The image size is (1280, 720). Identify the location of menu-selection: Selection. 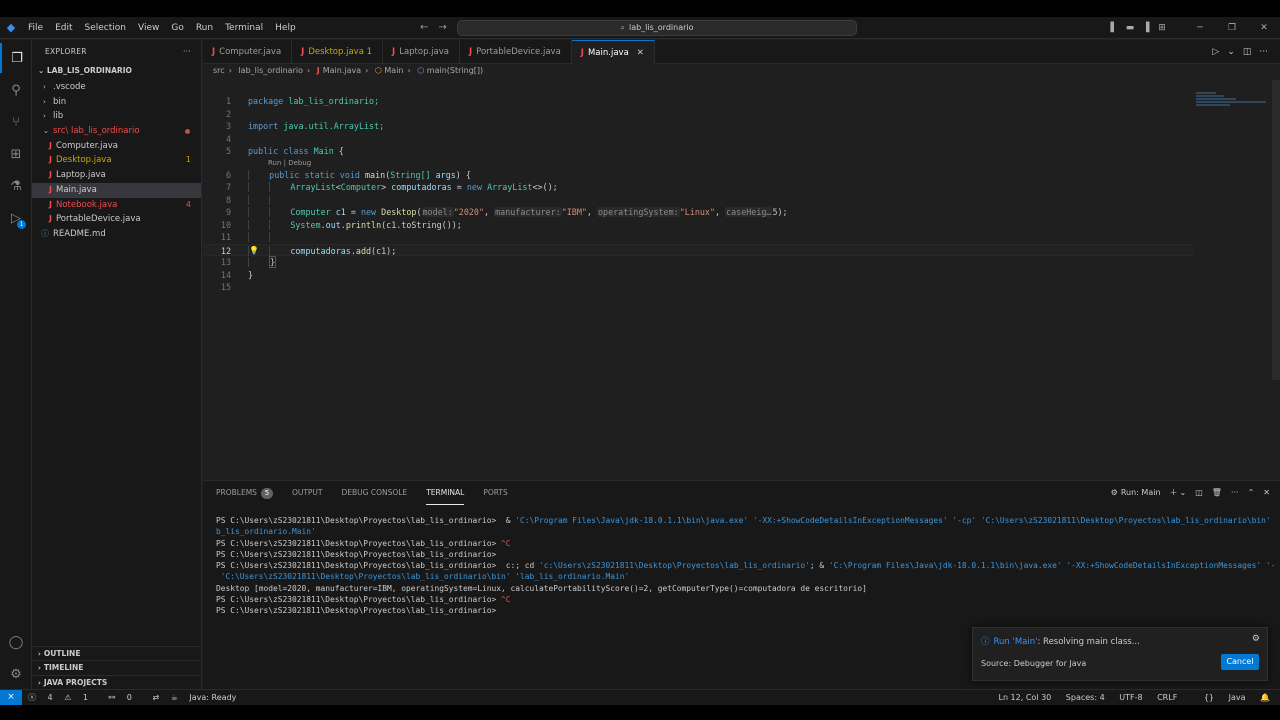
(105, 28).